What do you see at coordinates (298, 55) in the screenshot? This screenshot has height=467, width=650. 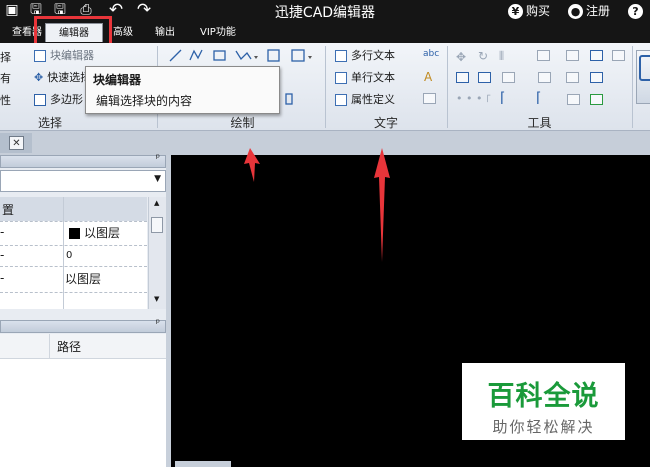 I see `insert-icon` at bounding box center [298, 55].